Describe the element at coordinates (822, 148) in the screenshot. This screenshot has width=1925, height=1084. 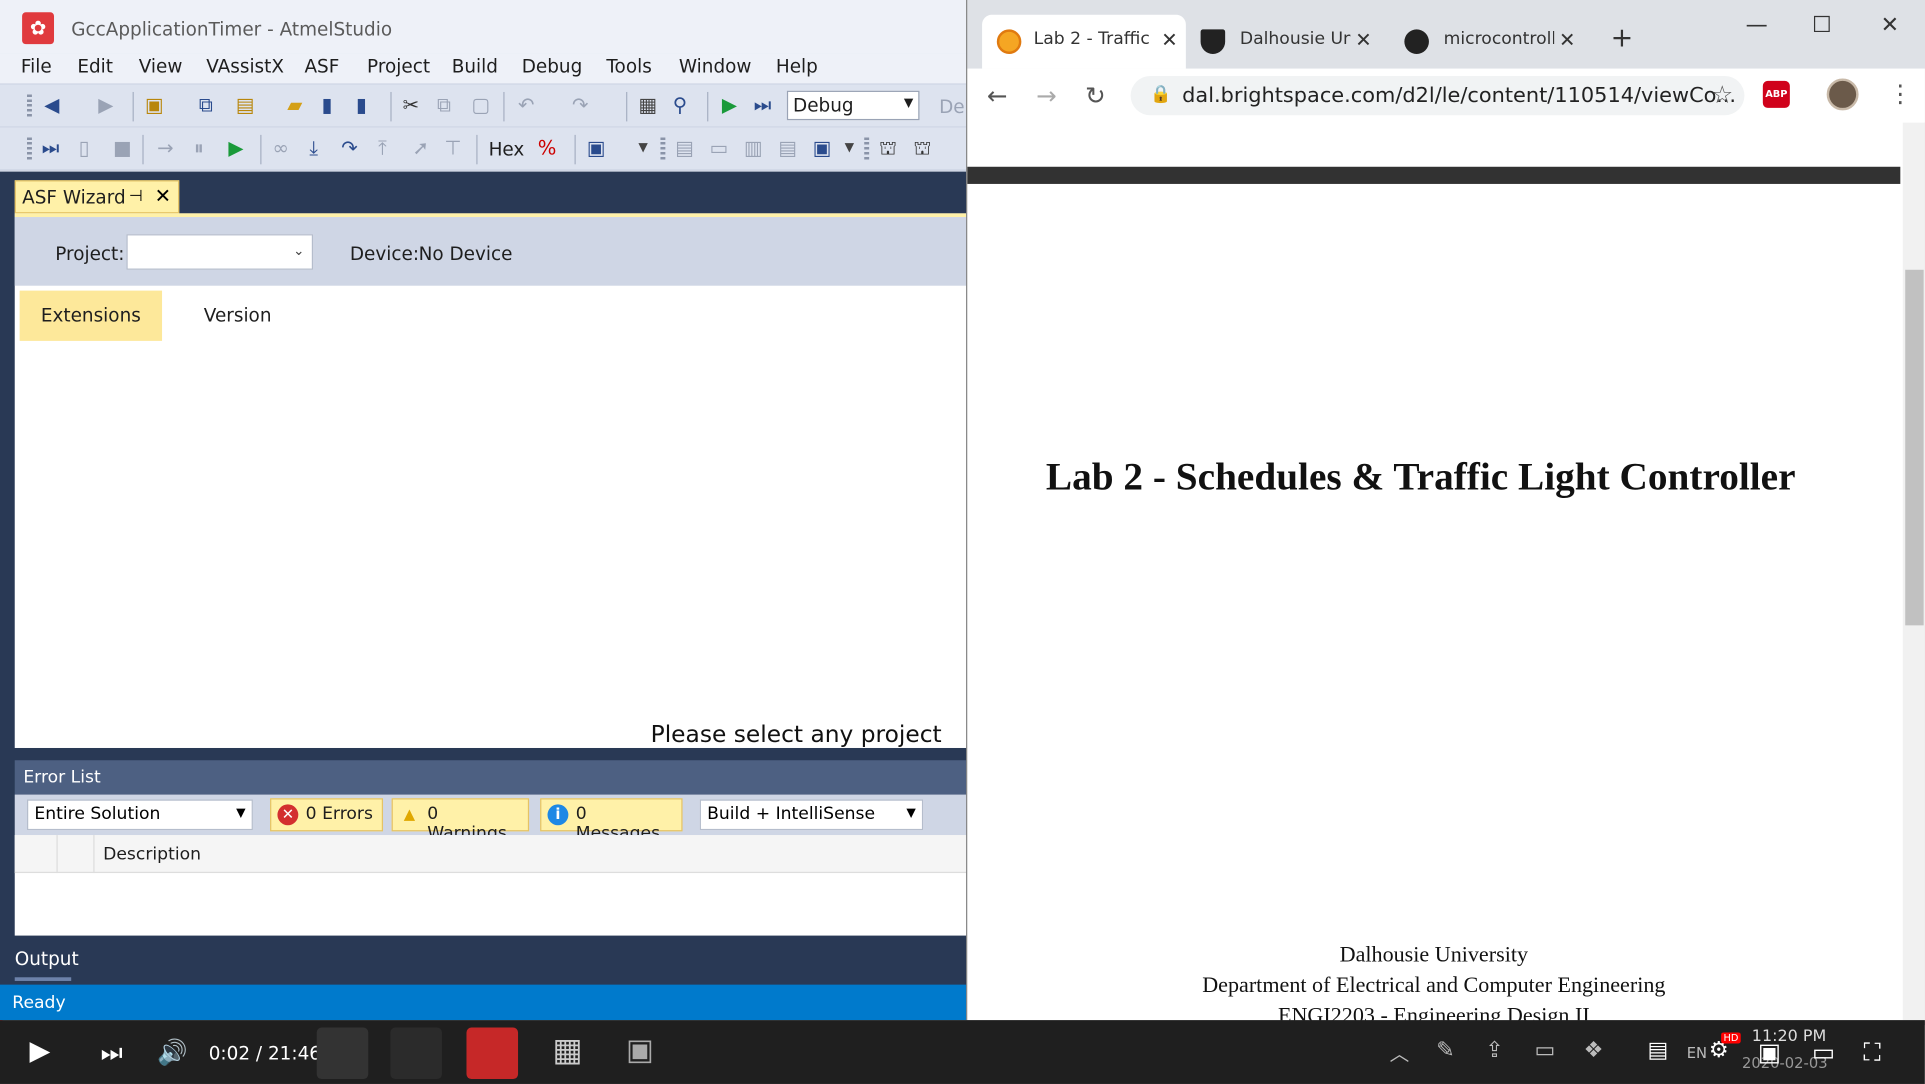
I see `processor-icon: ▣` at that location.